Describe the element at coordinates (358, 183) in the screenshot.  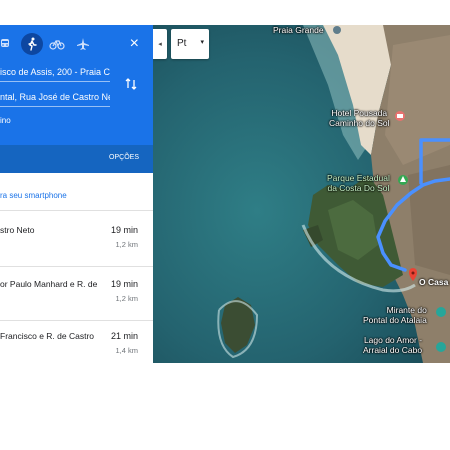
I see `place-label-parque: Parque Estadual da Costa Do Sol` at that location.